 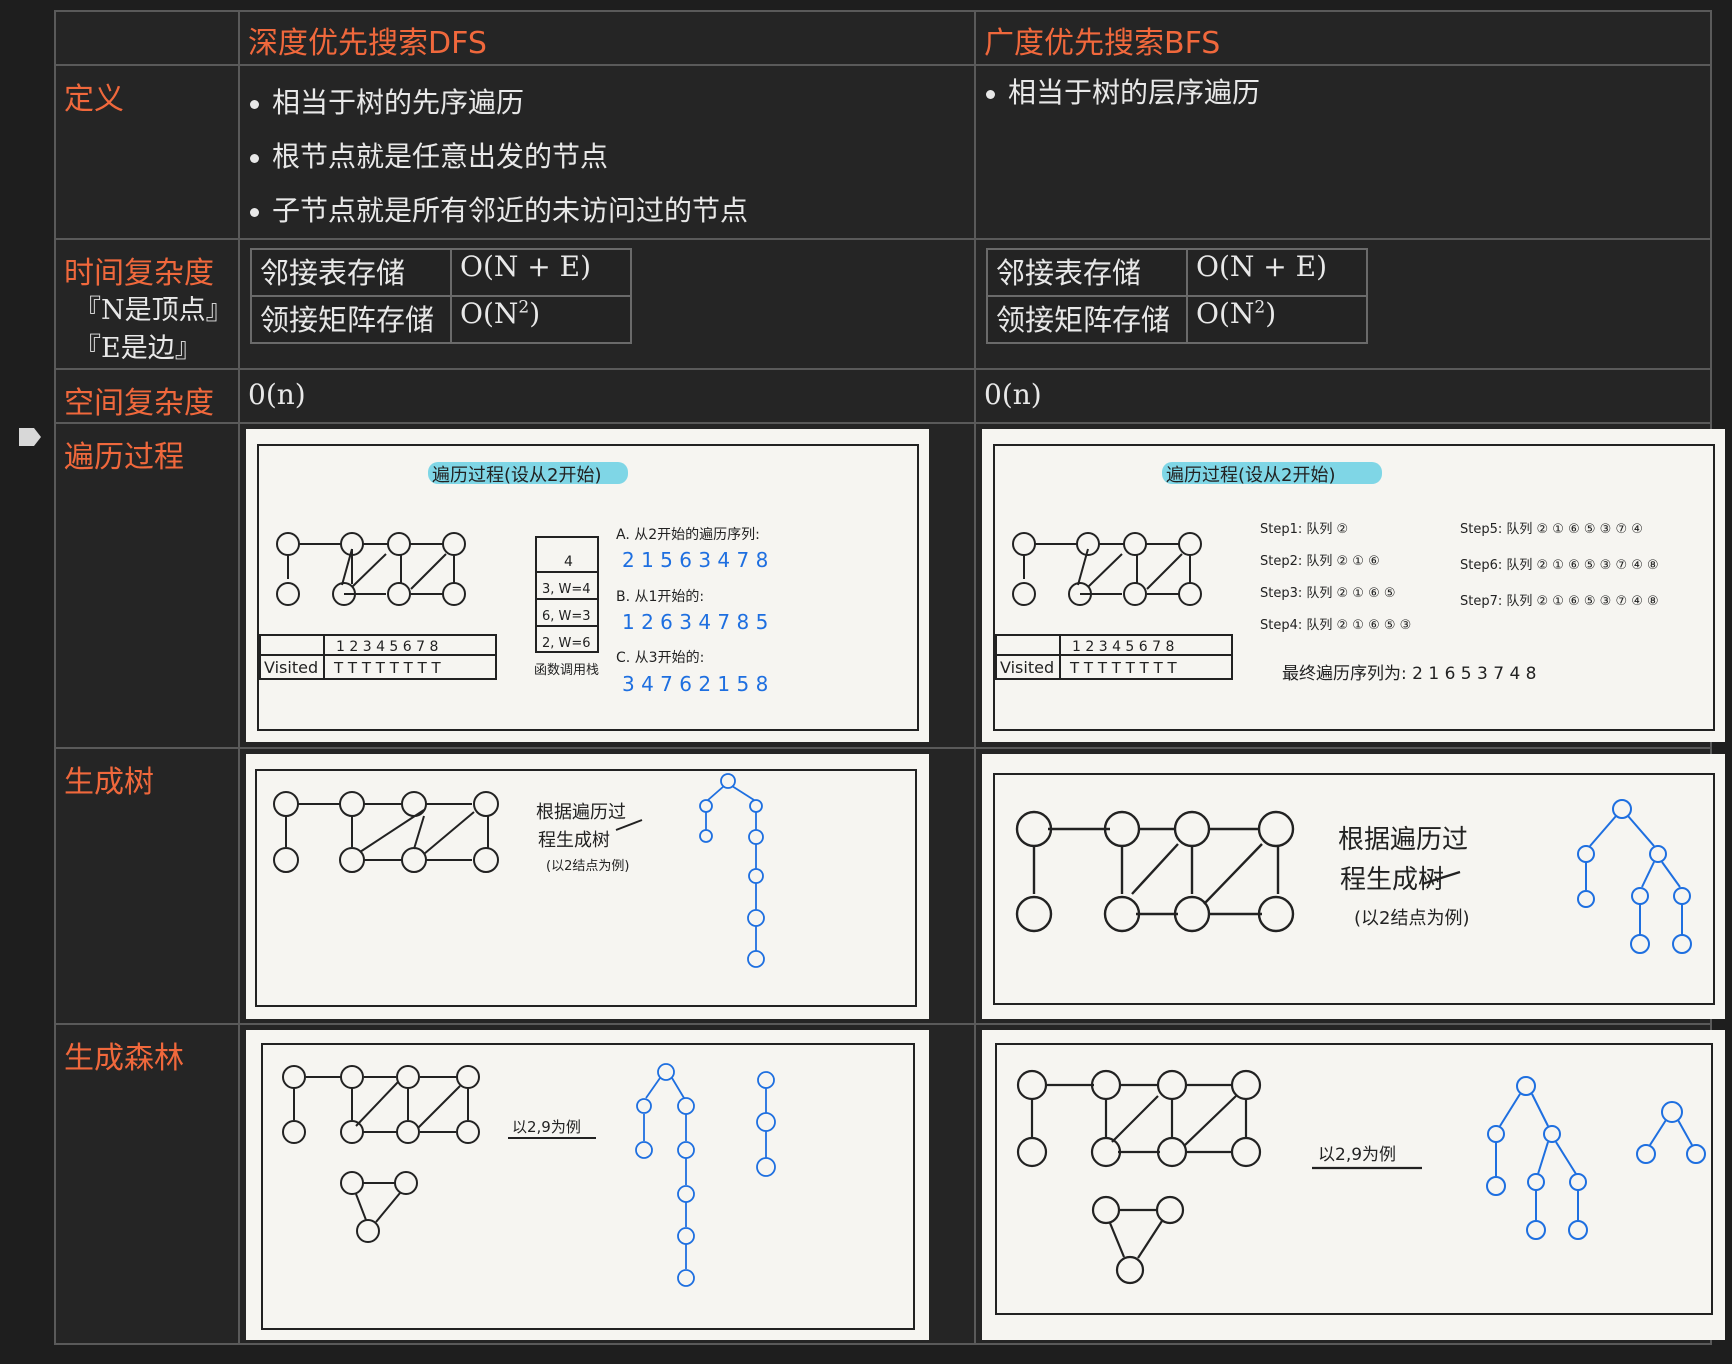 I want to click on bfs-tree-image: 根据遍历过 程生成树 (以2结点为例), so click(x=1349, y=886).